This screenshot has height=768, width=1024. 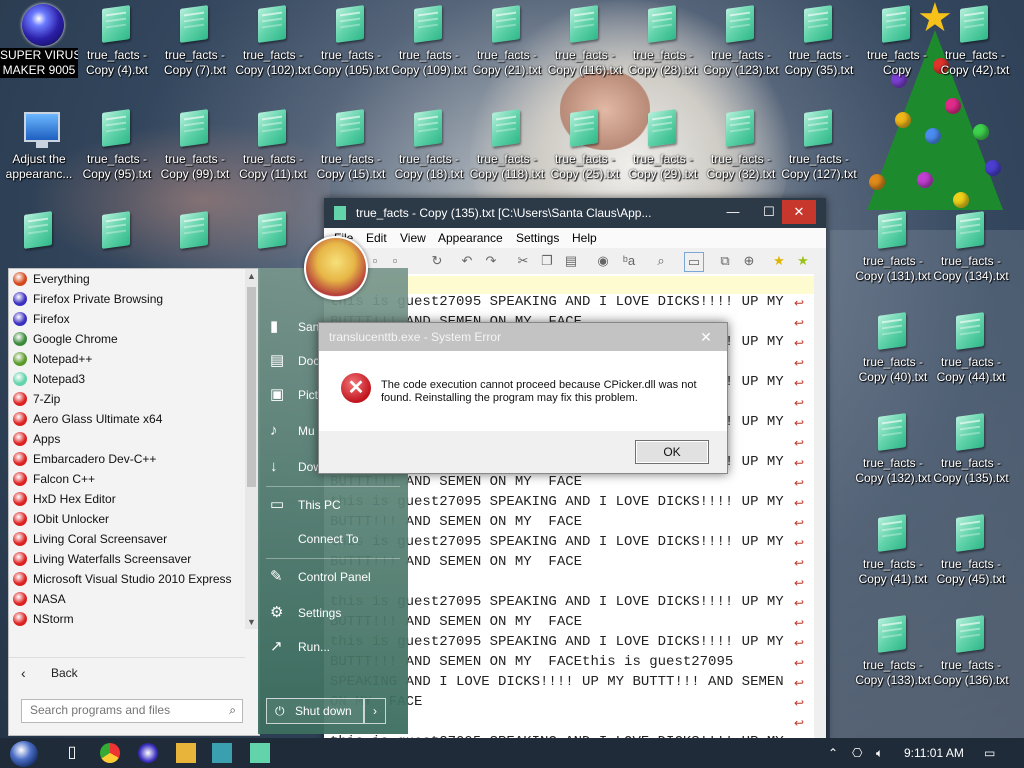 I want to click on desktop-file-icon: true_facts - Copy (25).txt, so click(x=585, y=152).